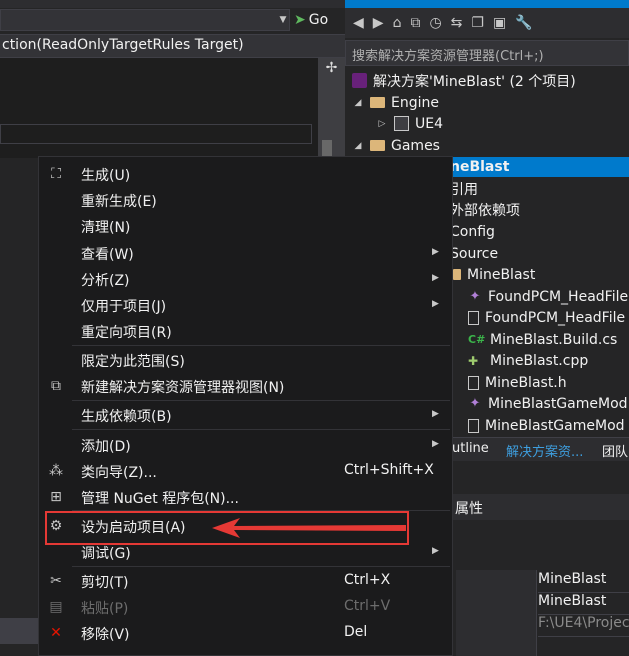 This screenshot has height=656, width=629. I want to click on editor-top-strip, so click(172, 4).